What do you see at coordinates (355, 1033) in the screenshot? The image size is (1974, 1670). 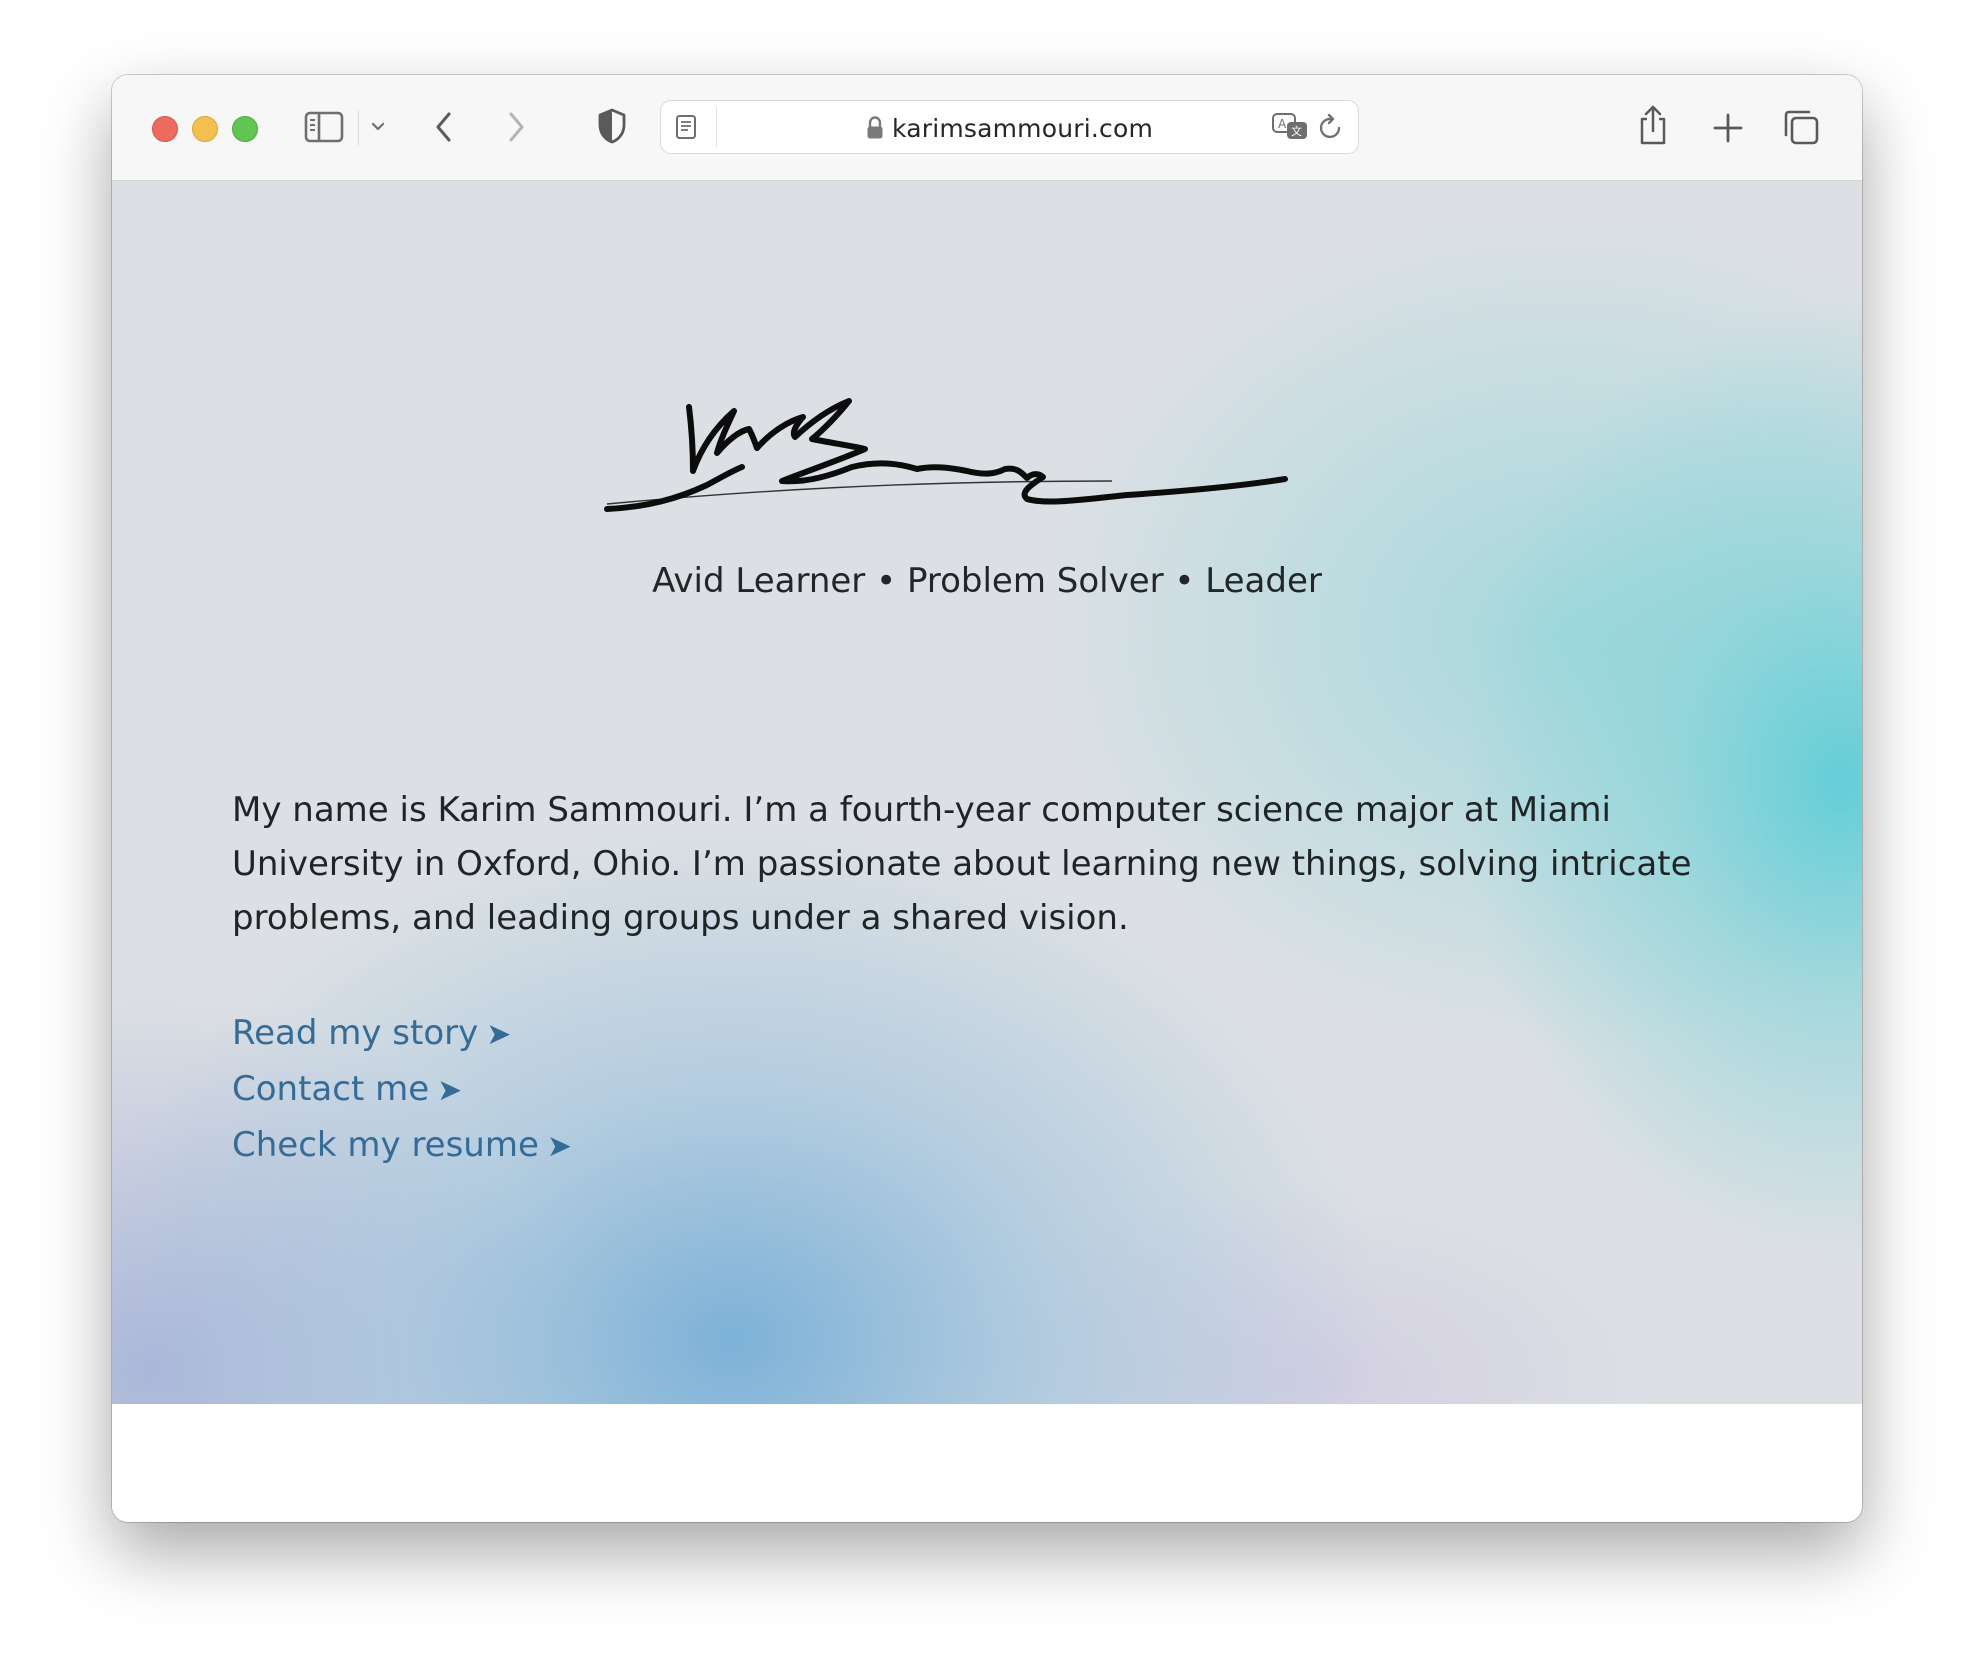 I see `read-my-story-label: Read my story` at bounding box center [355, 1033].